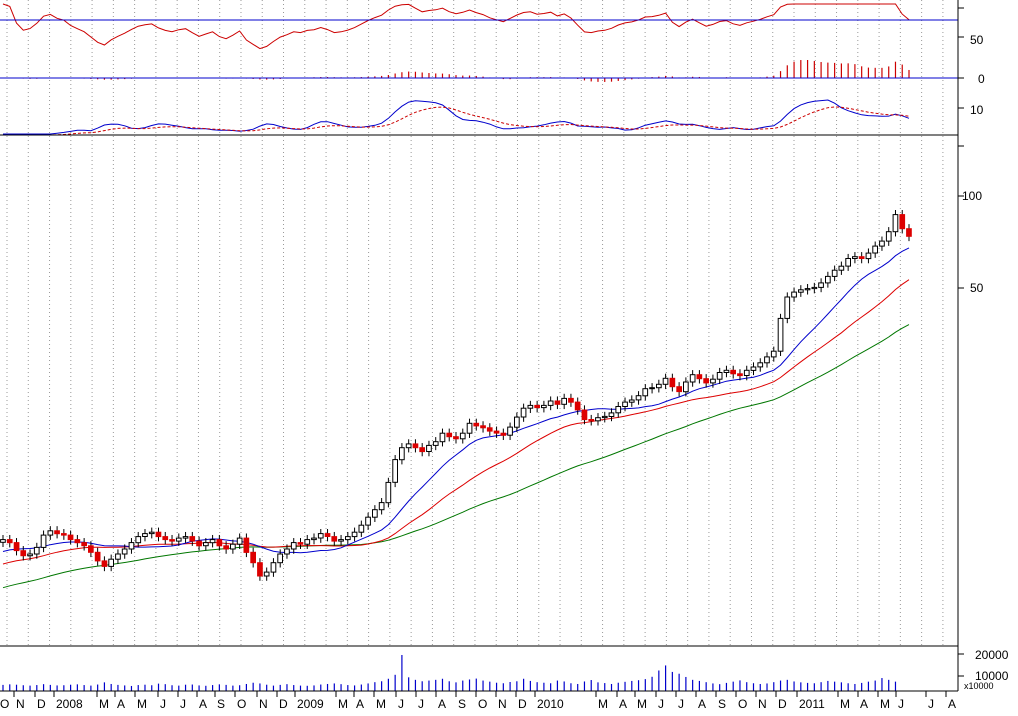  What do you see at coordinates (310, 704) in the screenshot?
I see `x-axis-month-label: 2009` at bounding box center [310, 704].